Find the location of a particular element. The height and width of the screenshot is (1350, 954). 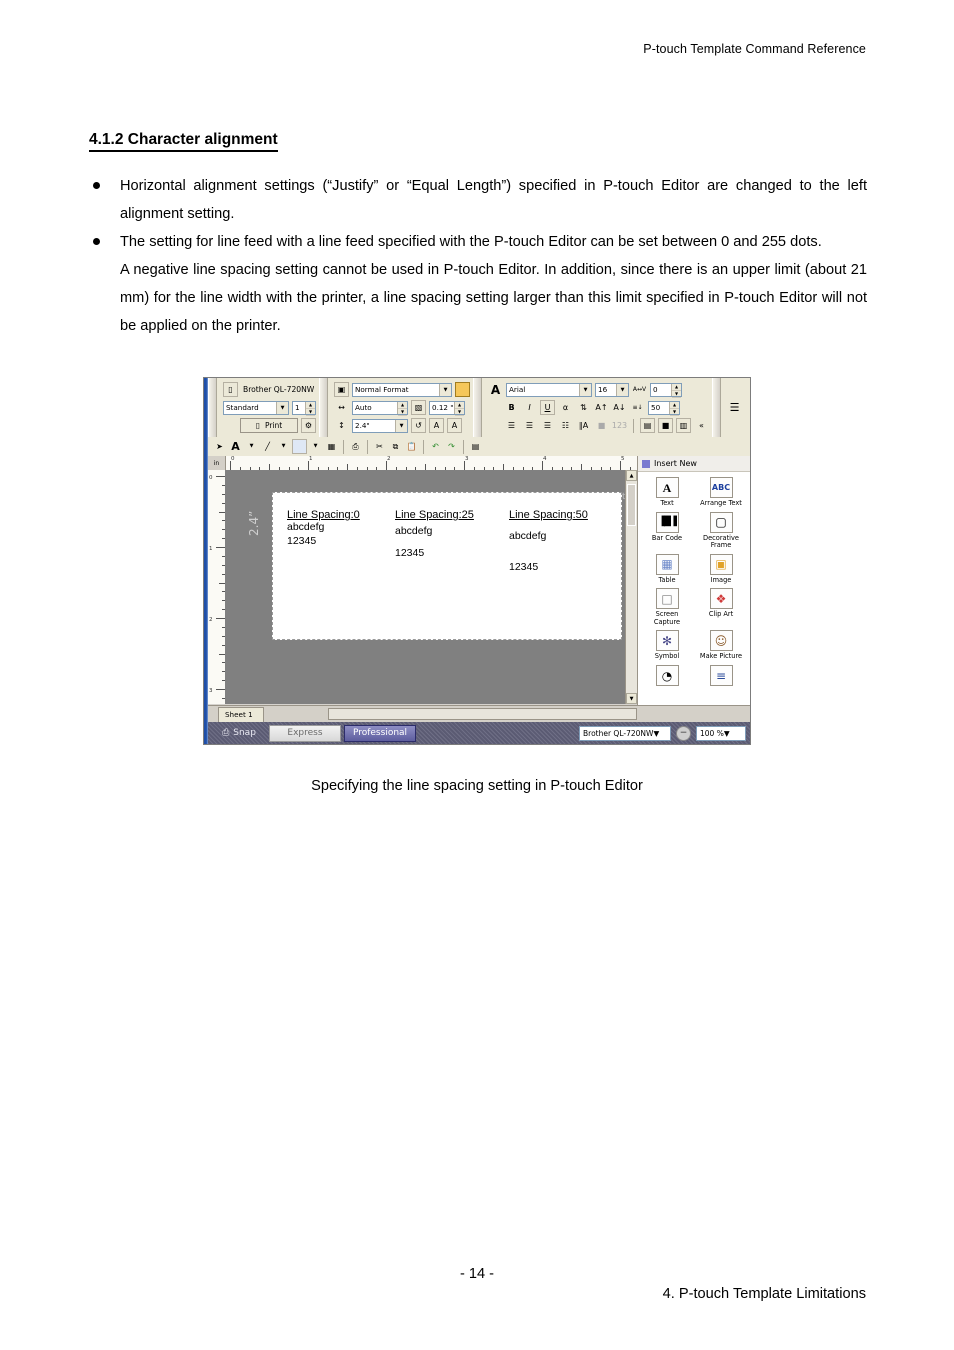

print-options-icon: ⚙ is located at coordinates (308, 425).